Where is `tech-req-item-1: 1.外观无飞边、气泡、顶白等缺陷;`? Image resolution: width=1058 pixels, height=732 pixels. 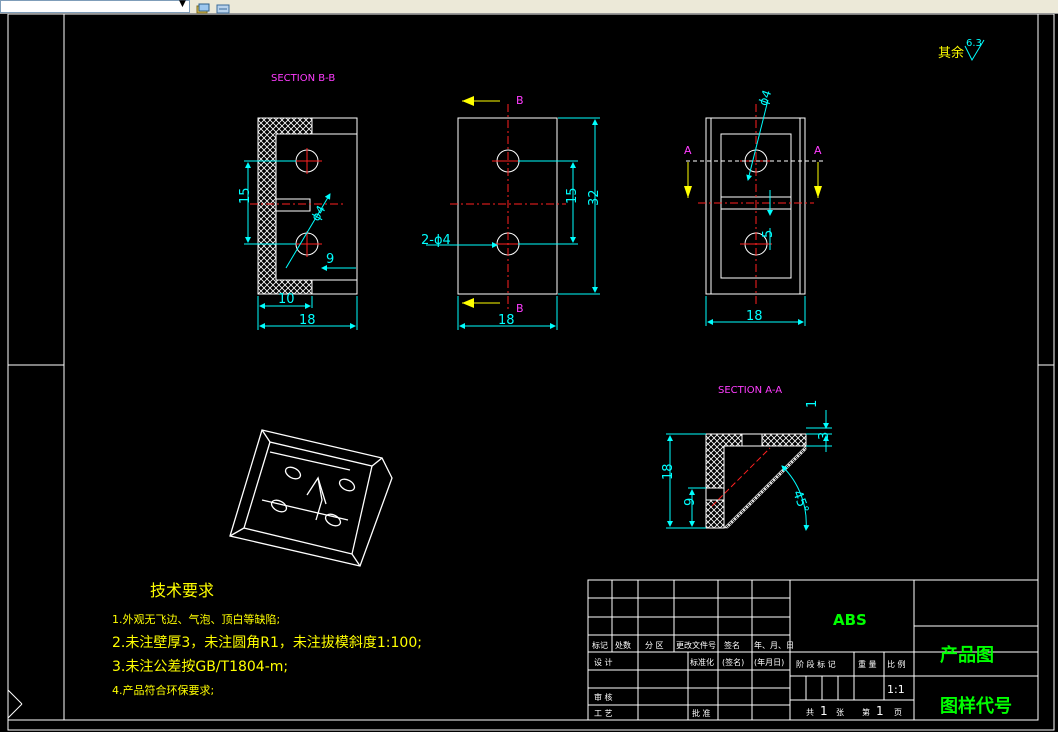
tech-req-item-1: 1.外观无飞边、气泡、顶白等缺陷; is located at coordinates (196, 619).